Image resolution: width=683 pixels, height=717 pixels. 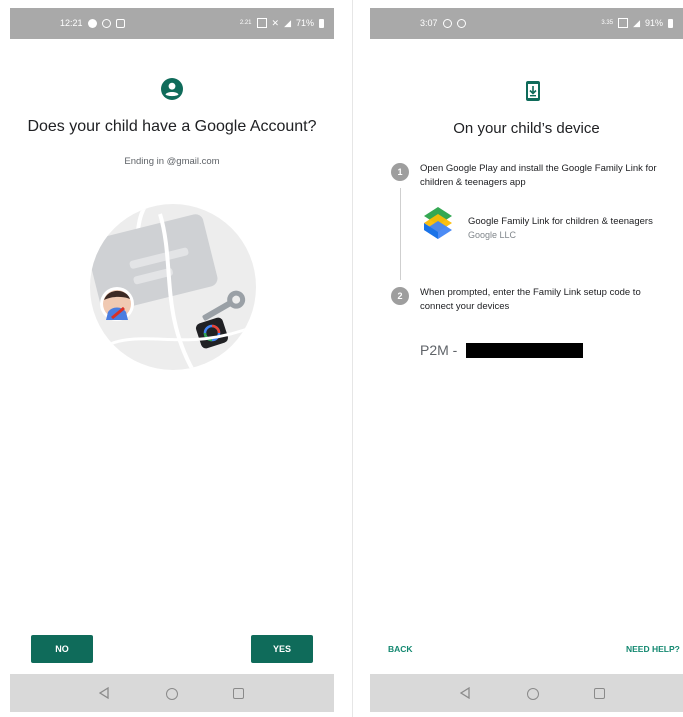 I want to click on device-download-icon, so click(x=533, y=91).